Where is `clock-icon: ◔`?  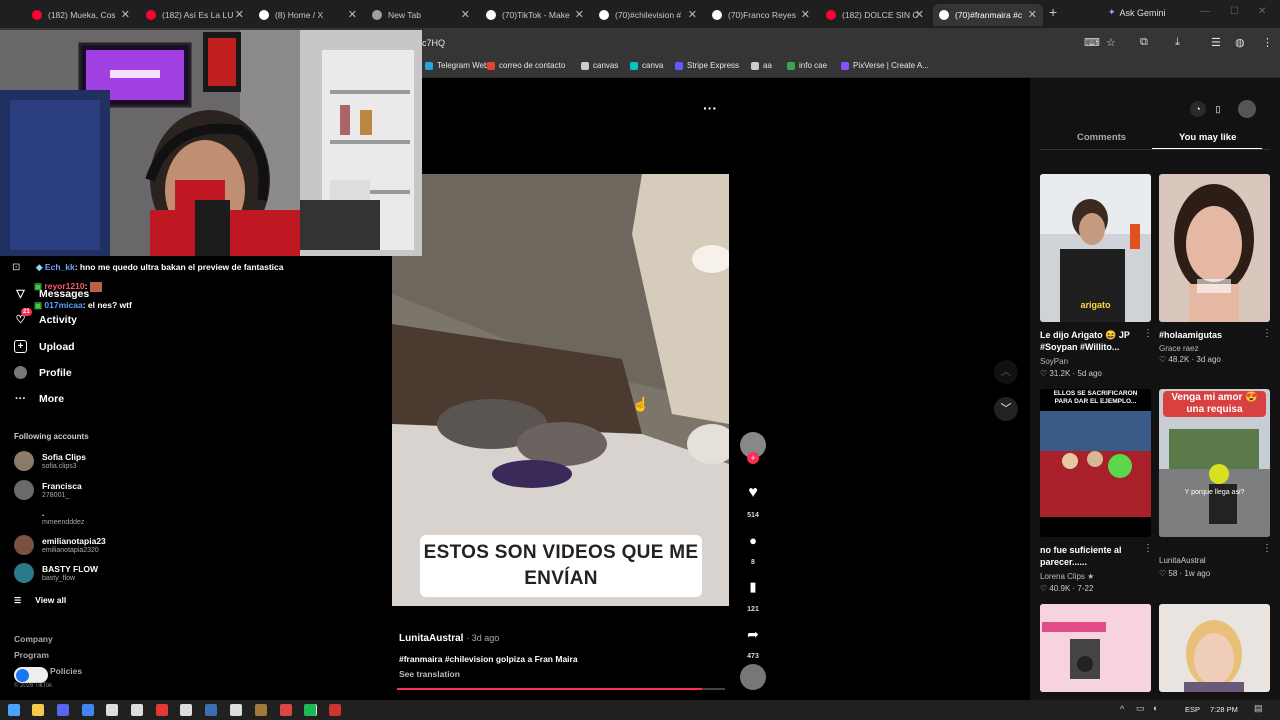
clock-icon: ◔ is located at coordinates (1198, 109).